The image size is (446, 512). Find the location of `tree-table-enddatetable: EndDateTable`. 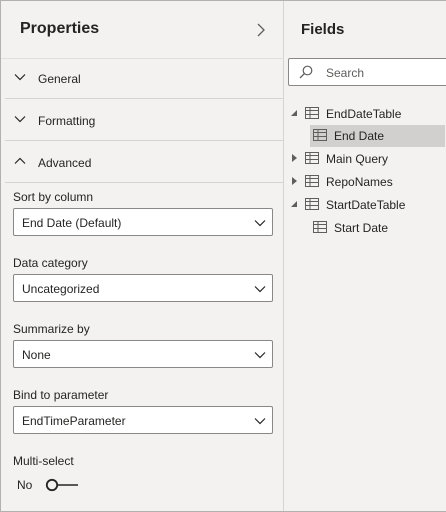

tree-table-enddatetable: EndDateTable is located at coordinates (365, 114).